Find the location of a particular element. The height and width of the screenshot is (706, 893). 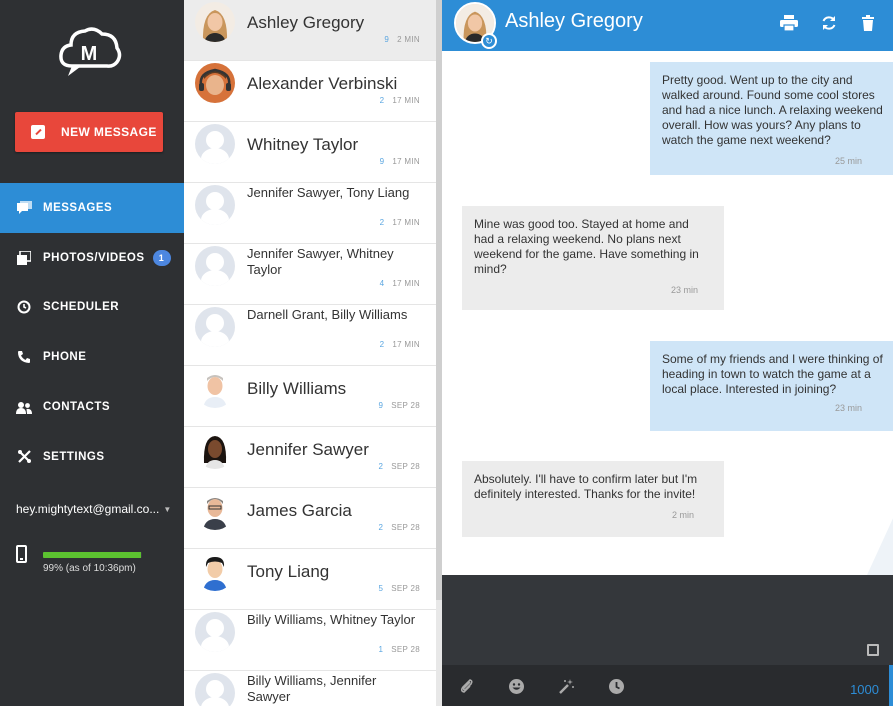

nav-label-messages: MESSAGES is located at coordinates (78, 207).